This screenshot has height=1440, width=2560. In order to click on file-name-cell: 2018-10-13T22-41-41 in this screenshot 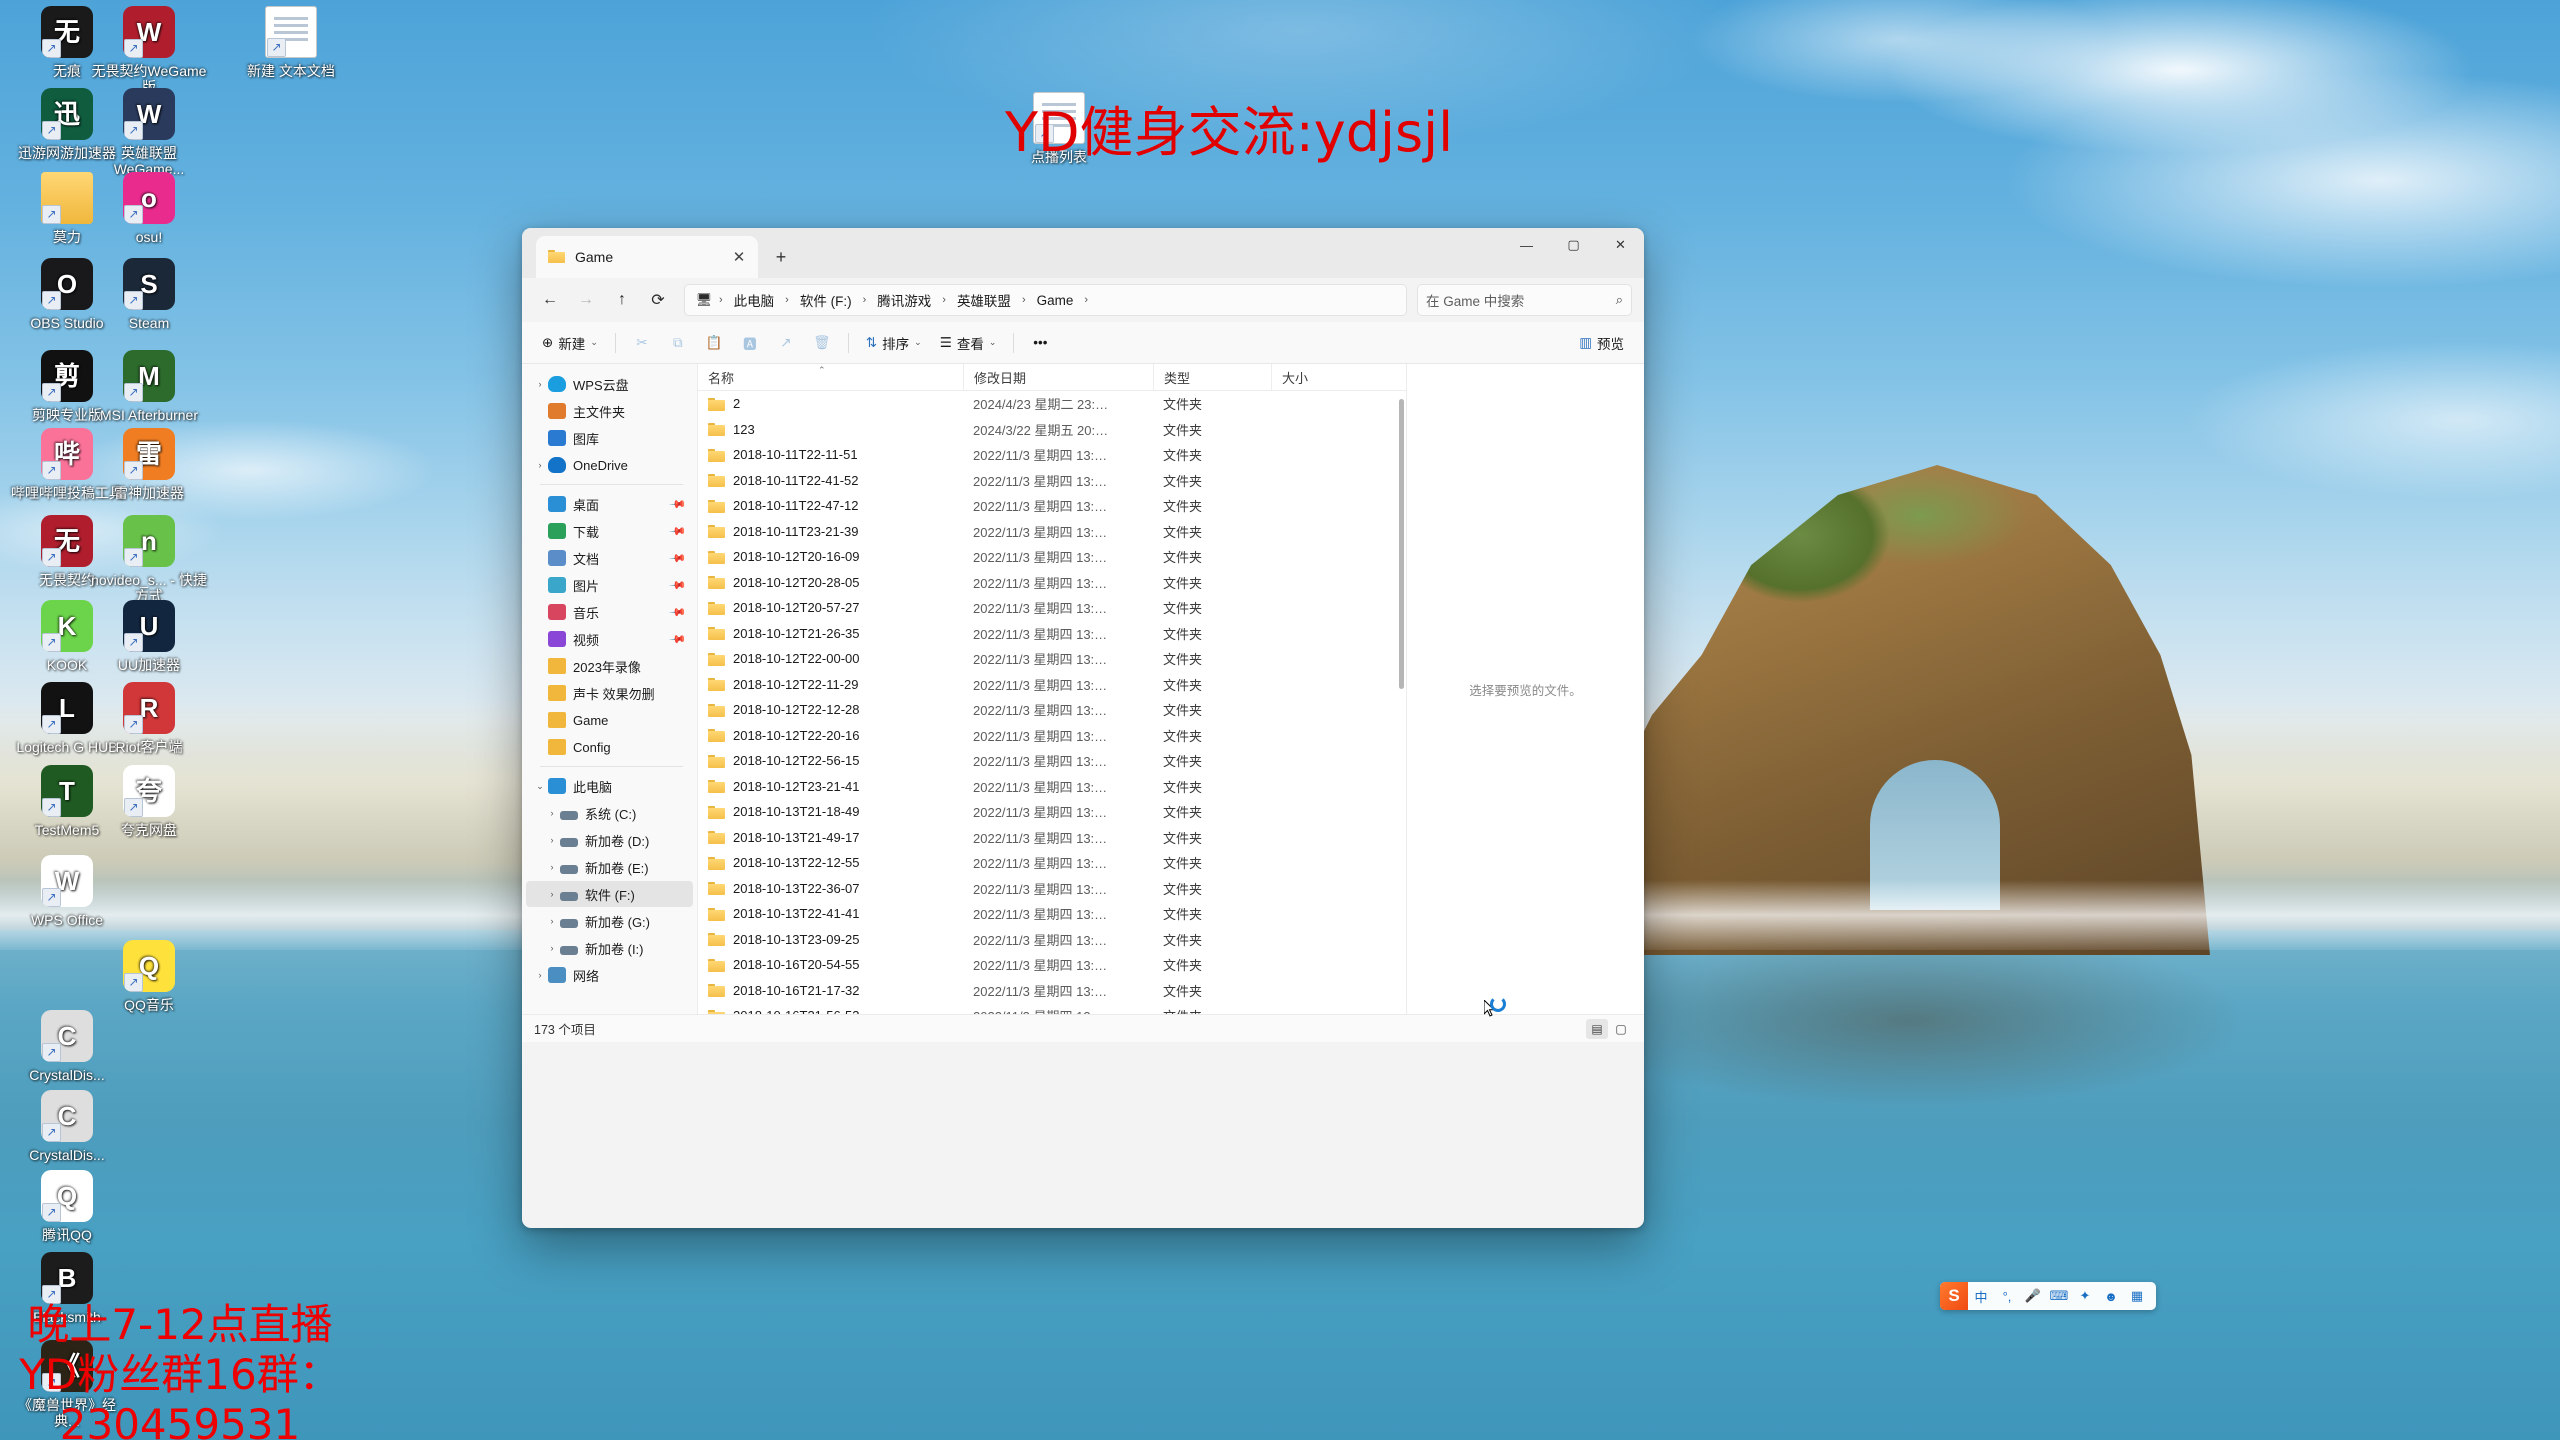, I will do `click(830, 913)`.